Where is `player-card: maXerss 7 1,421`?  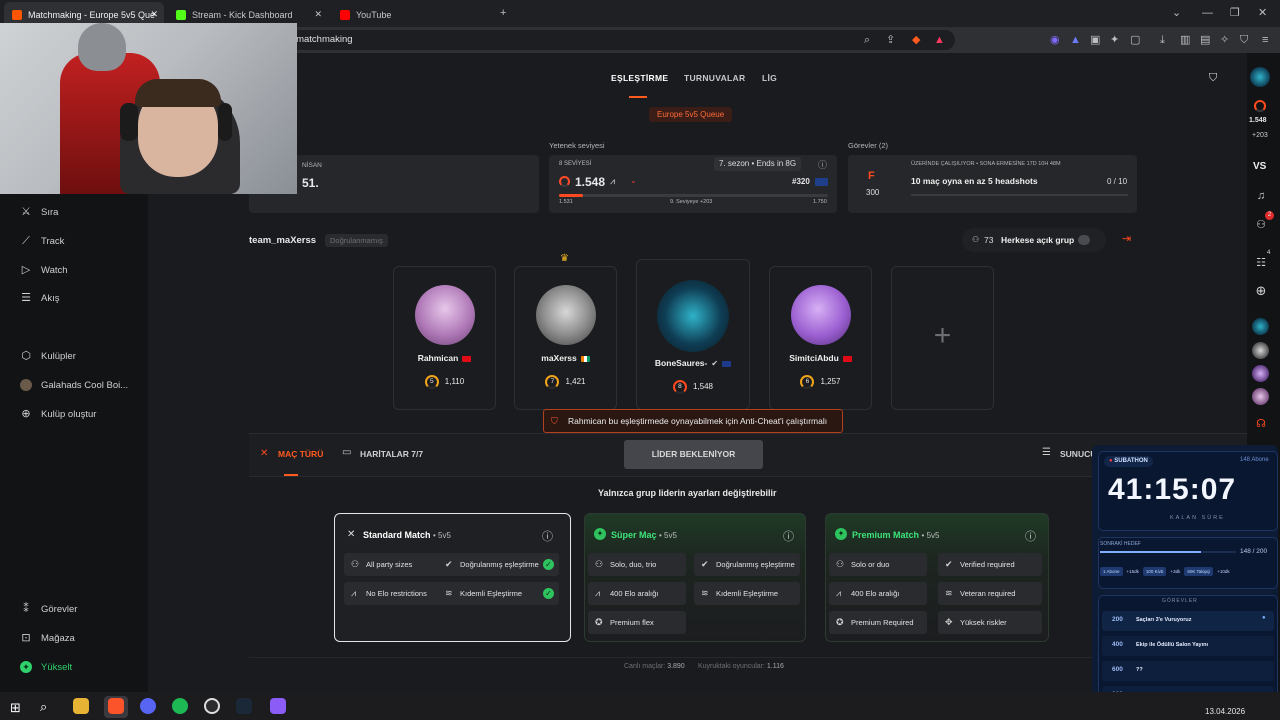
player-card: maXerss 7 1,421 is located at coordinates (565, 338).